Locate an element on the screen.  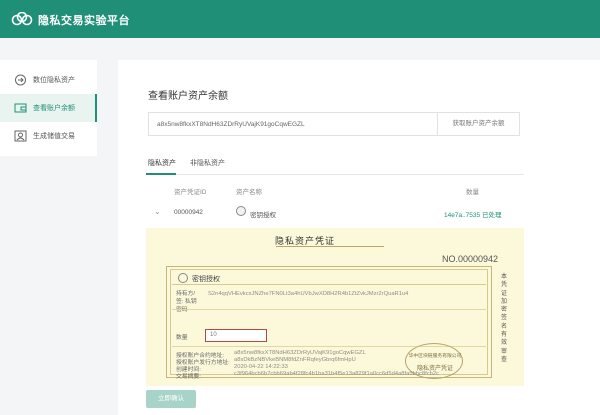
field-label-holder: 持有方/签: 私钥密码 is located at coordinates (186, 302).